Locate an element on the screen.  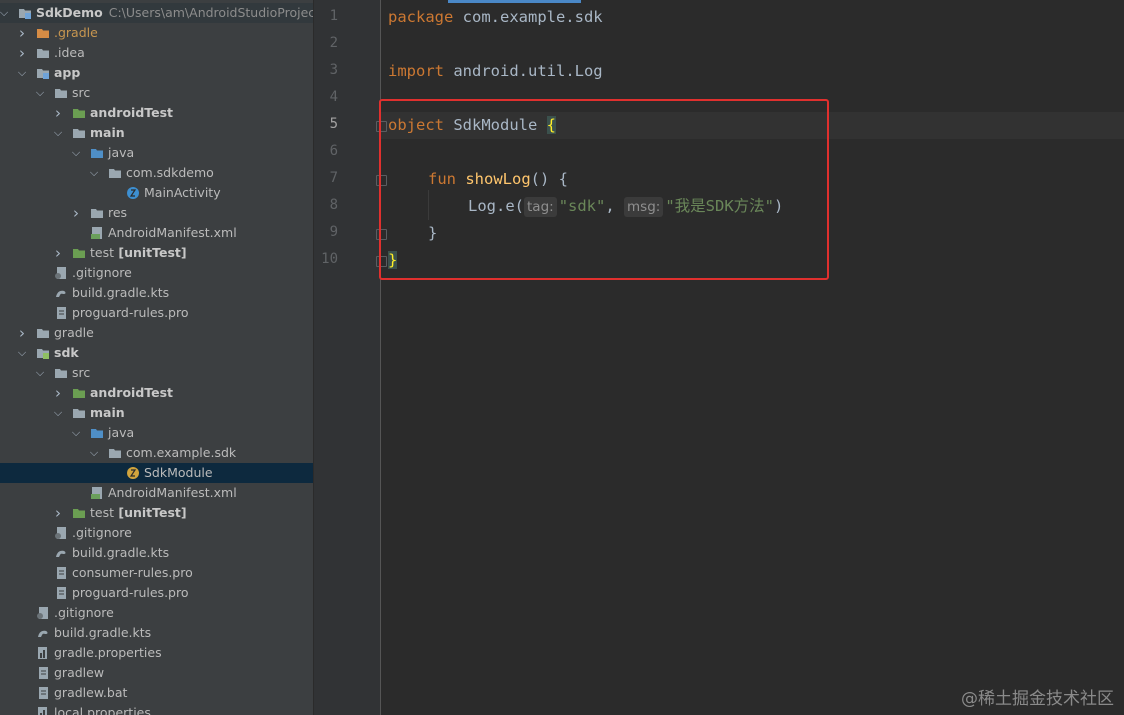
tree-item: ⌵ sdk is located at coordinates (156, 353).